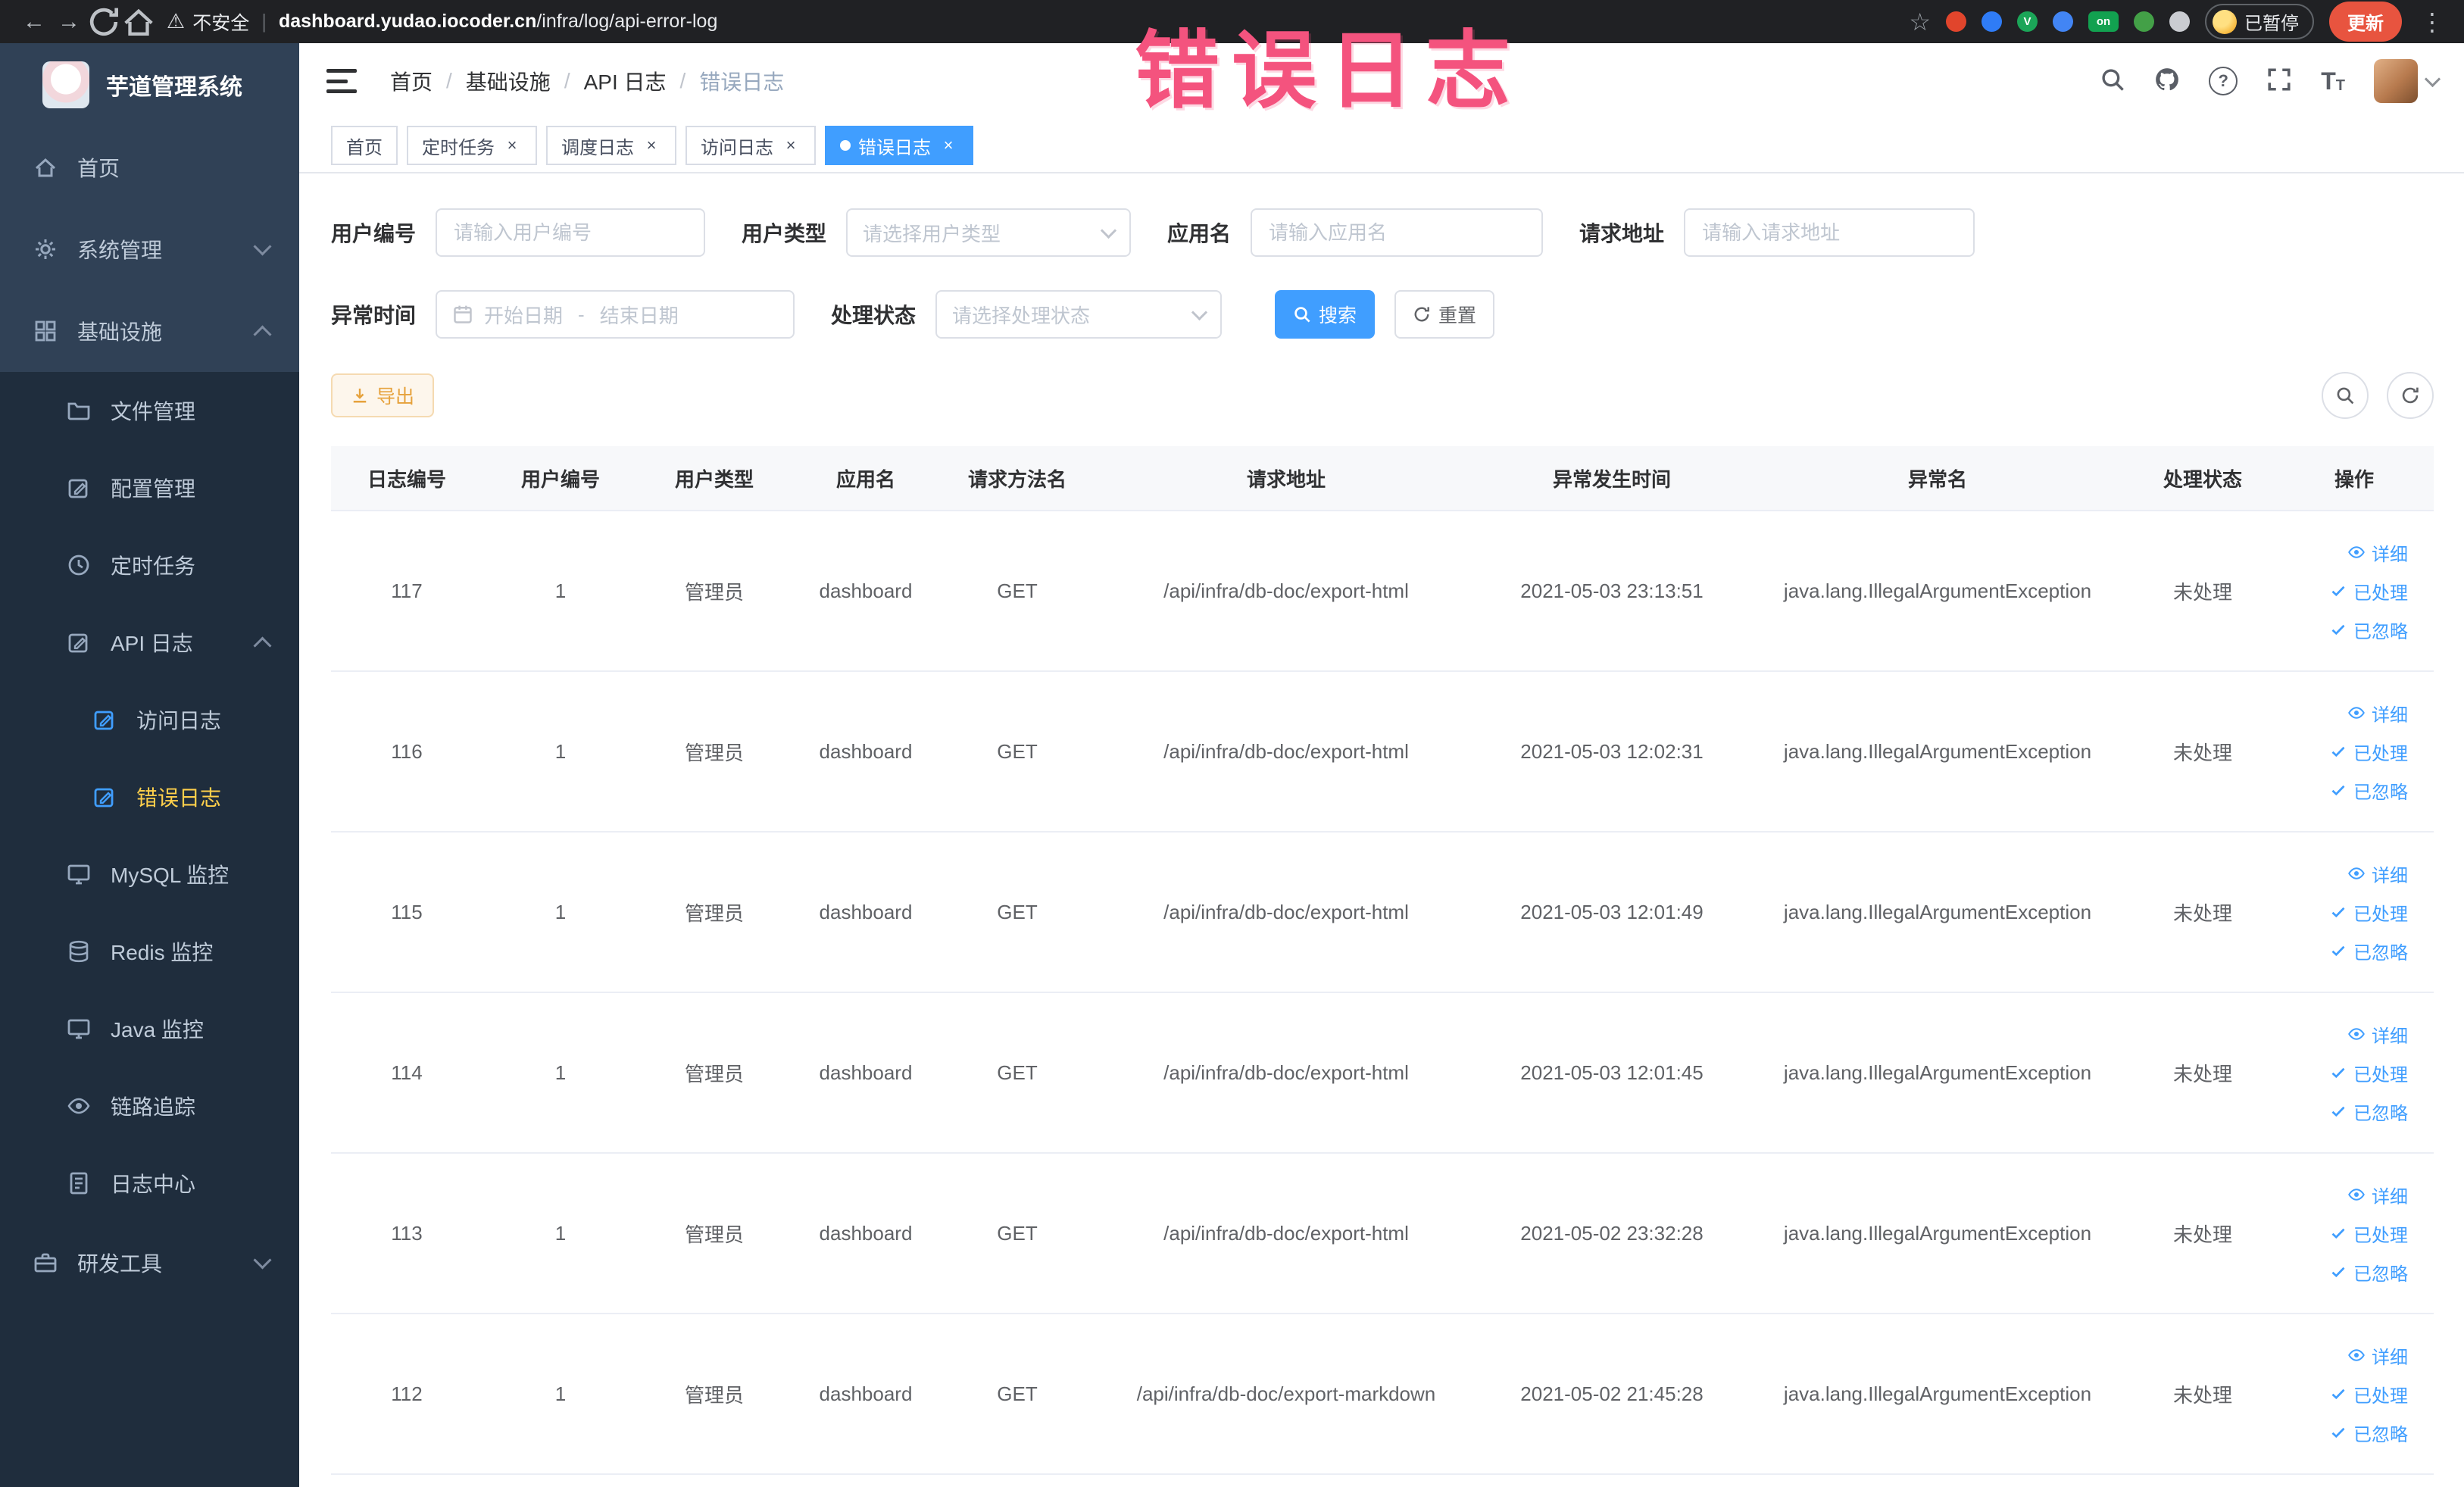 This screenshot has width=2464, height=1487. Describe the element at coordinates (2410, 395) in the screenshot. I see `refresh-button` at that location.